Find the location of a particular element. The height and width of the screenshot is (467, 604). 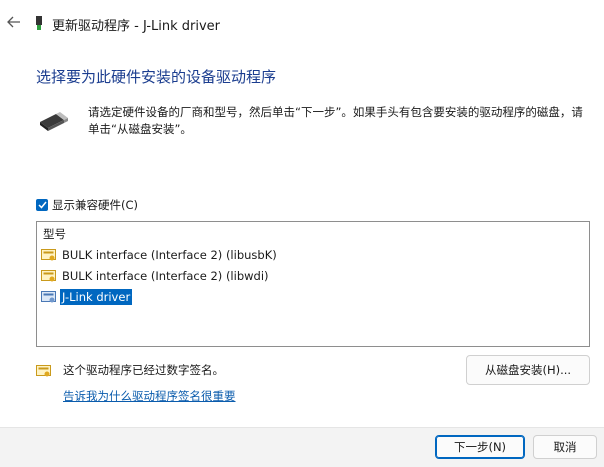

hardware-device-icon is located at coordinates (54, 123).